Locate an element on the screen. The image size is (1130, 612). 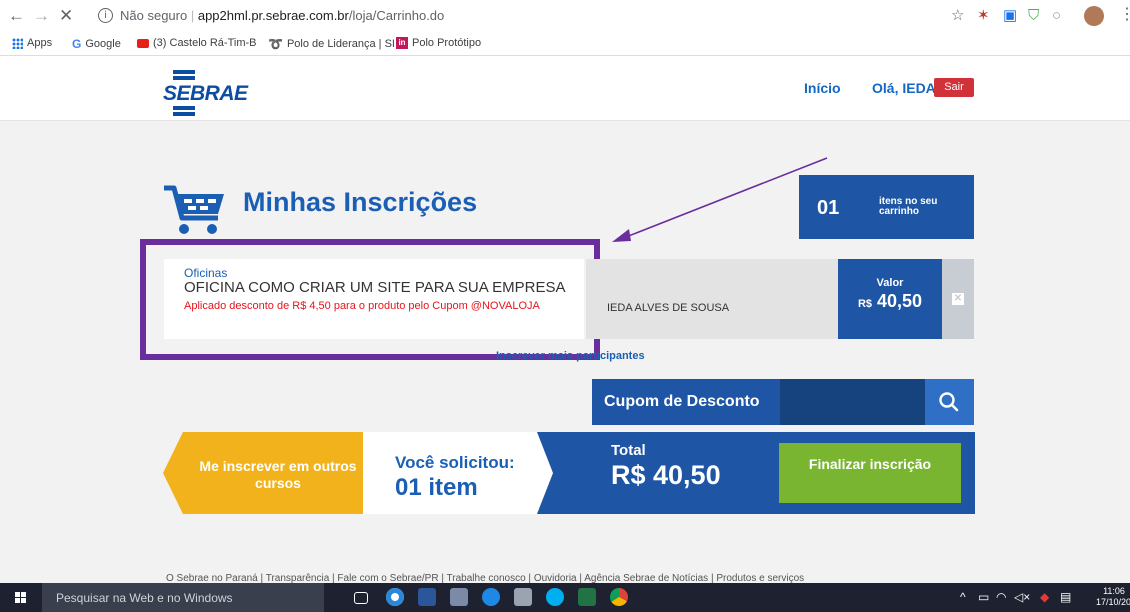
action-center-icon: ▤ is located at coordinates (1065, 597).